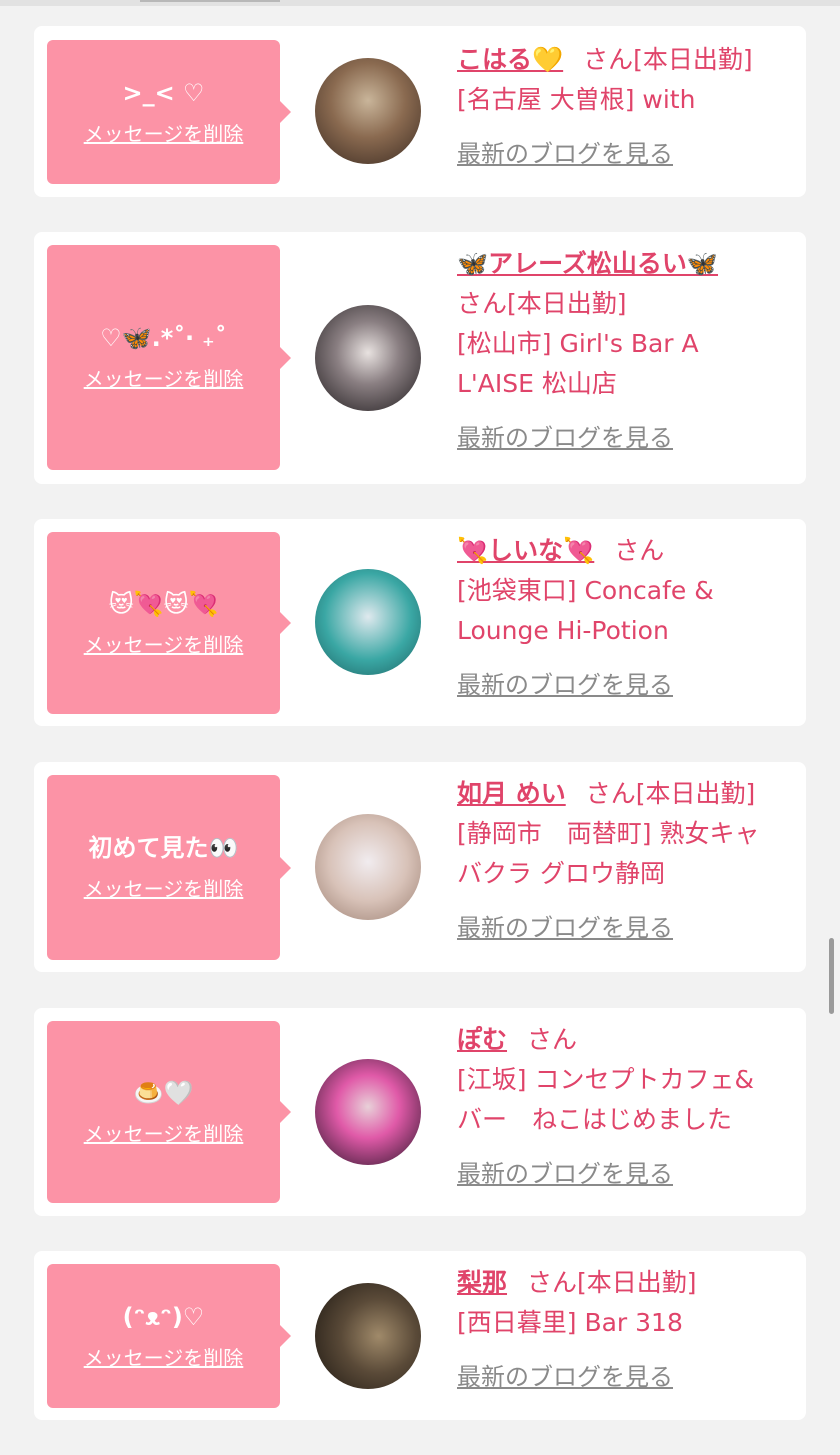 This screenshot has height=1455, width=840. Describe the element at coordinates (163, 338) in the screenshot. I see `message-text: ♡🦋.*˚‧ ₊˚` at that location.